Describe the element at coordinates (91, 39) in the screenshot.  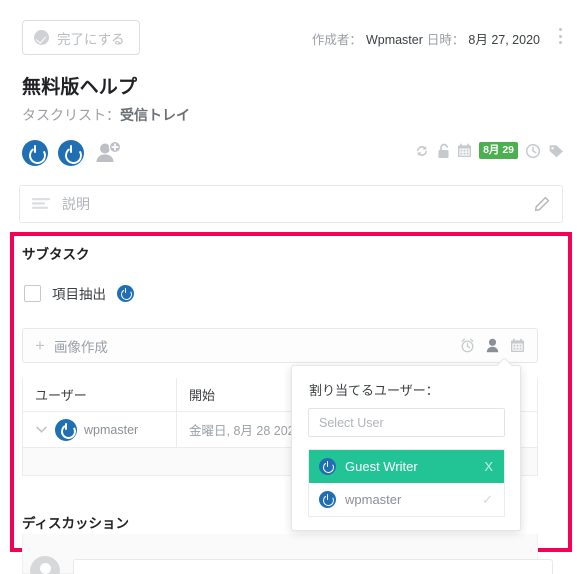
I see `mark-done-label: 完了にする` at that location.